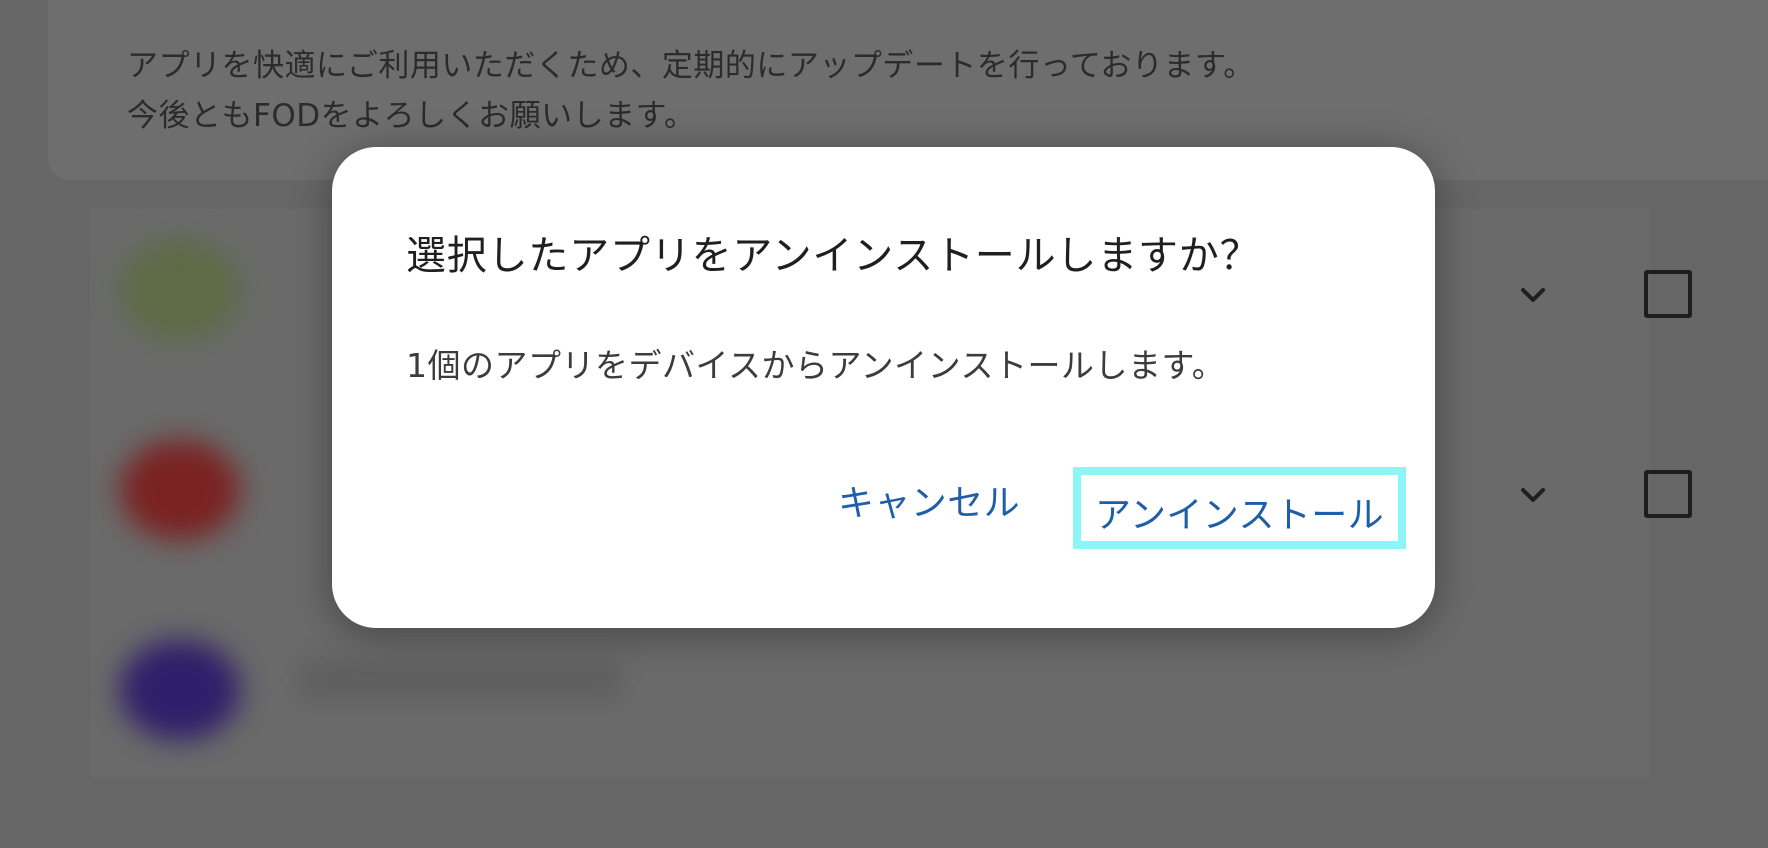 The image size is (1768, 848). What do you see at coordinates (460, 680) in the screenshot?
I see `blurred-app-name` at bounding box center [460, 680].